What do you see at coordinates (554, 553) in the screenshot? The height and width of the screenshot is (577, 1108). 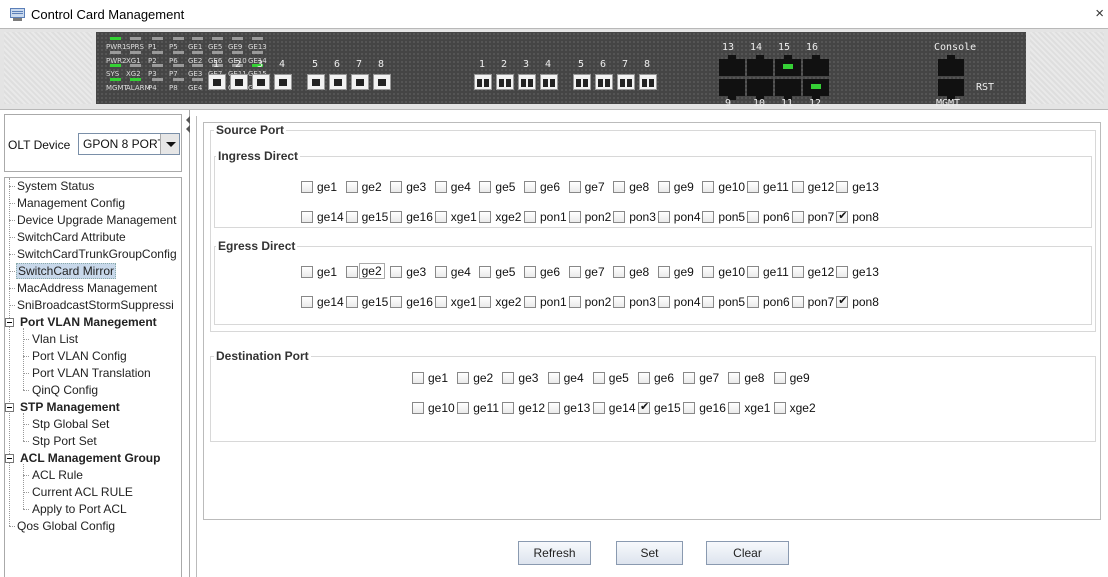 I see `refresh-button: Refresh` at bounding box center [554, 553].